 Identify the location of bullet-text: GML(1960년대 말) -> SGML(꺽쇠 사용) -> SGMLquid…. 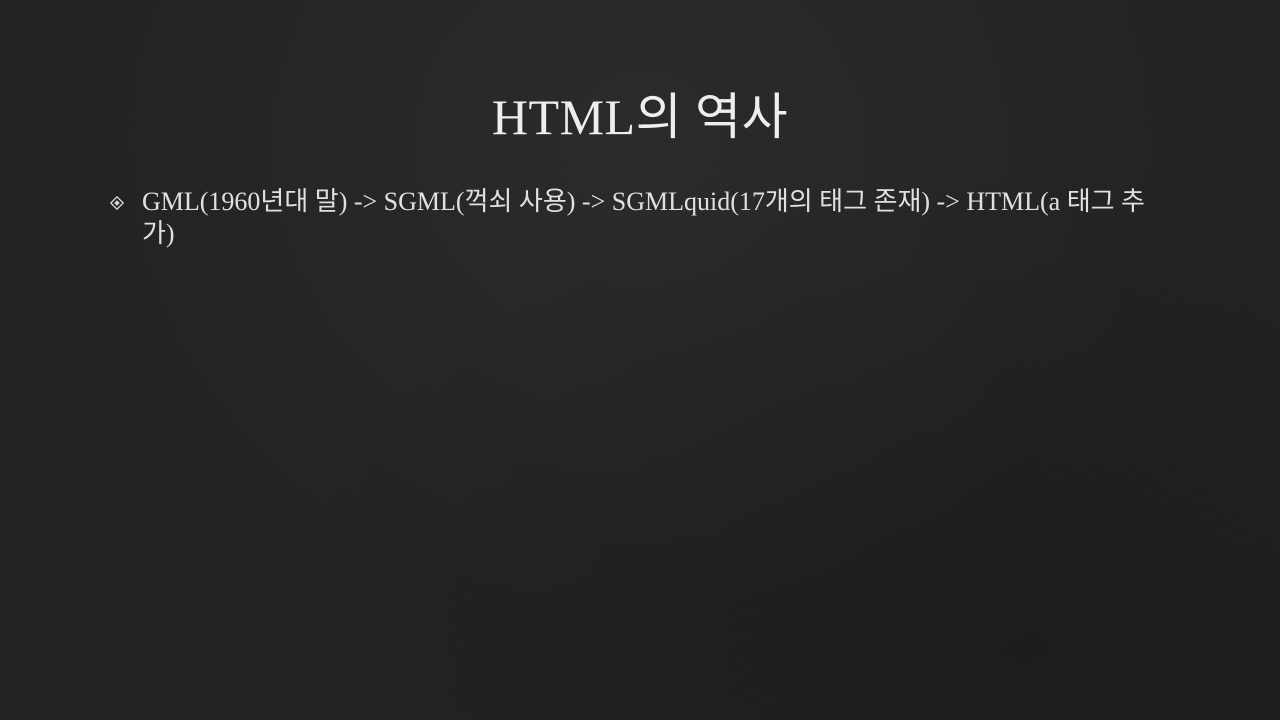
(643, 217).